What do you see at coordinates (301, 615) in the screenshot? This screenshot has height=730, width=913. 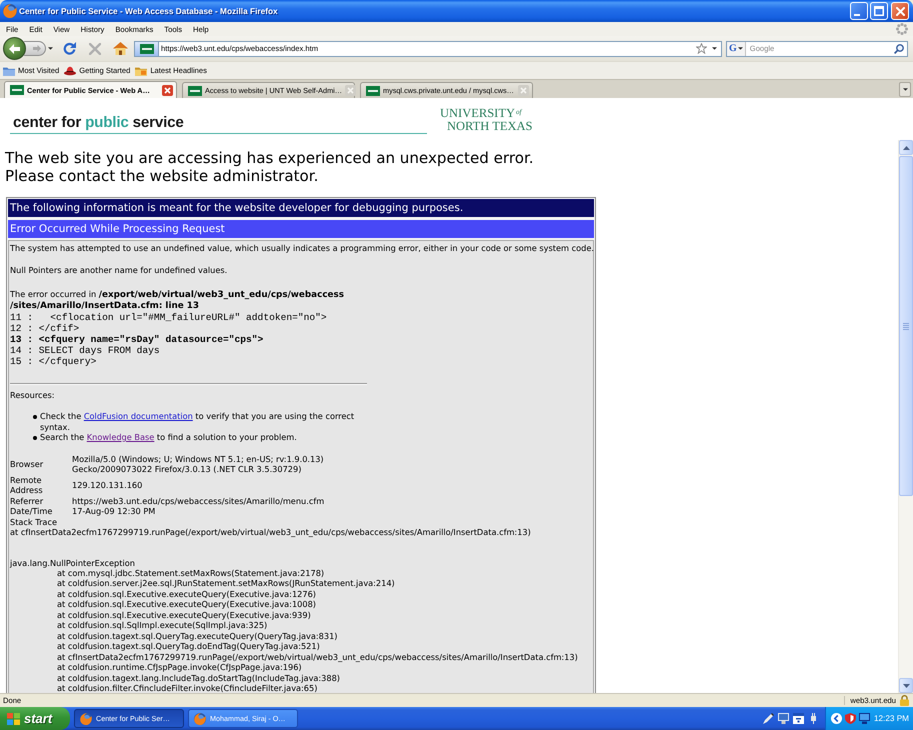 I see `stack-frame: at coldfusion.sql.Executive.executeQuery(Executive.java:939)` at bounding box center [301, 615].